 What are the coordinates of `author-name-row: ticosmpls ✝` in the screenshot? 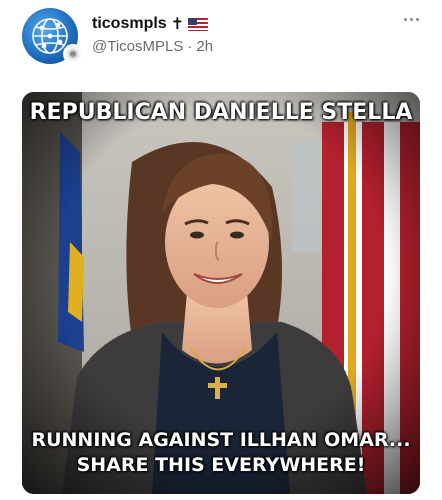 It's located at (150, 24).